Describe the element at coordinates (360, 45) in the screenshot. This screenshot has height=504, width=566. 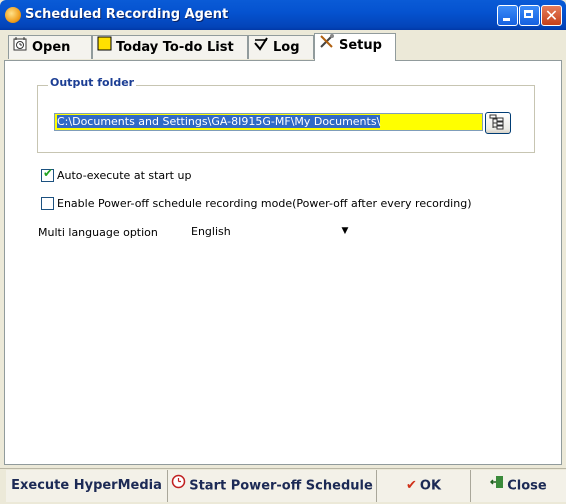
I see `tab-setup-label: Setup` at that location.